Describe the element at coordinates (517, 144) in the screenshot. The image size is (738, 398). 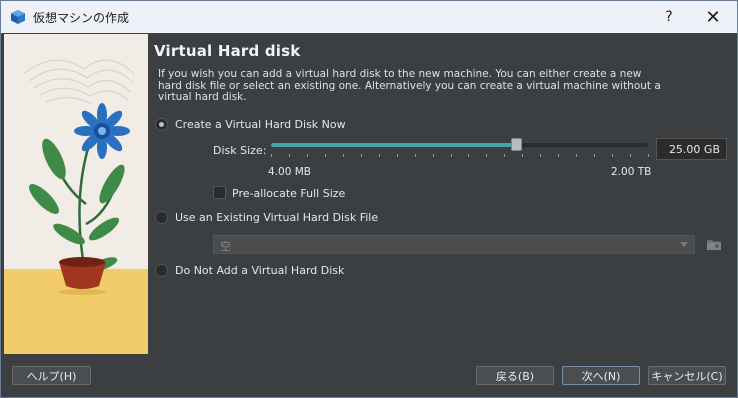
I see `slider-handle` at that location.